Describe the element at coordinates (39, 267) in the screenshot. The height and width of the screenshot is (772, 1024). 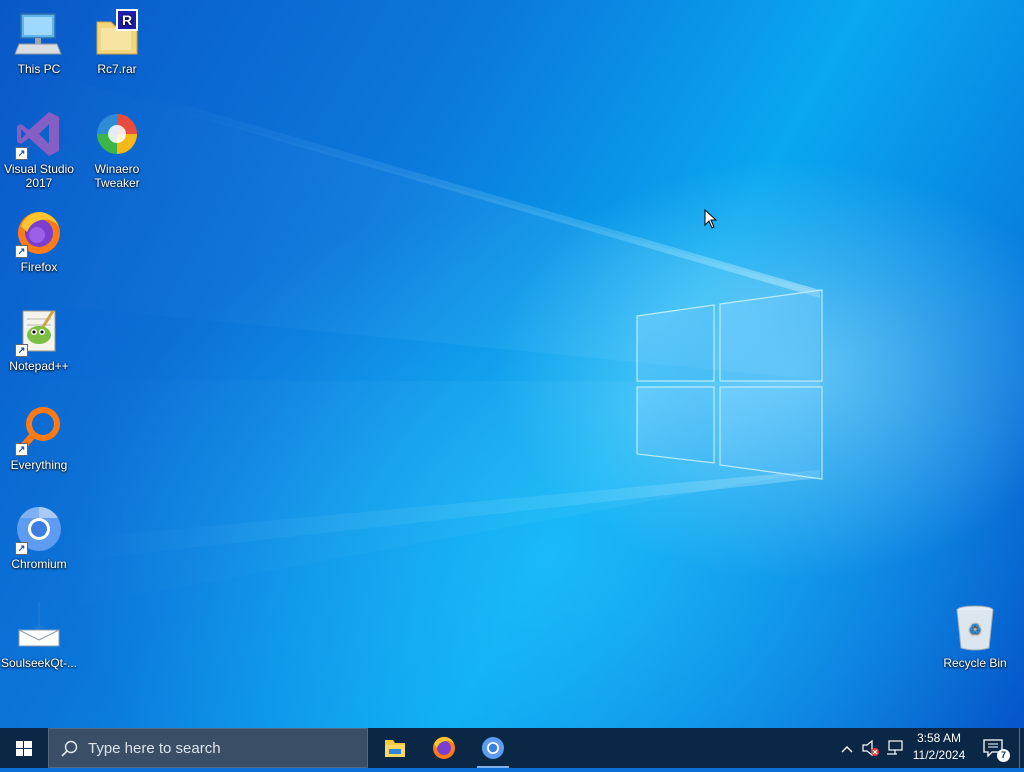
I see `icon-label: Firefox` at that location.